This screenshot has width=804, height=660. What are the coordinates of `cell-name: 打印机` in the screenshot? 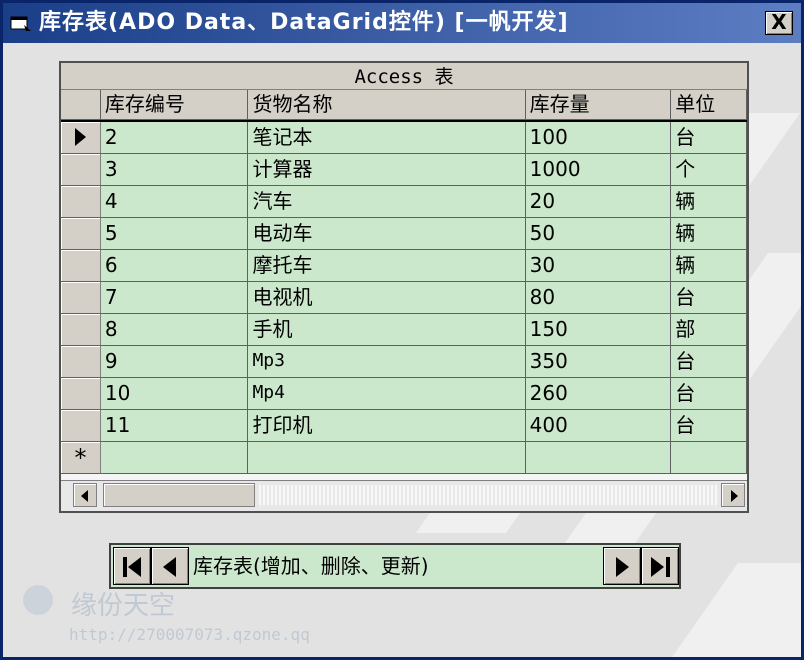 It's located at (387, 426).